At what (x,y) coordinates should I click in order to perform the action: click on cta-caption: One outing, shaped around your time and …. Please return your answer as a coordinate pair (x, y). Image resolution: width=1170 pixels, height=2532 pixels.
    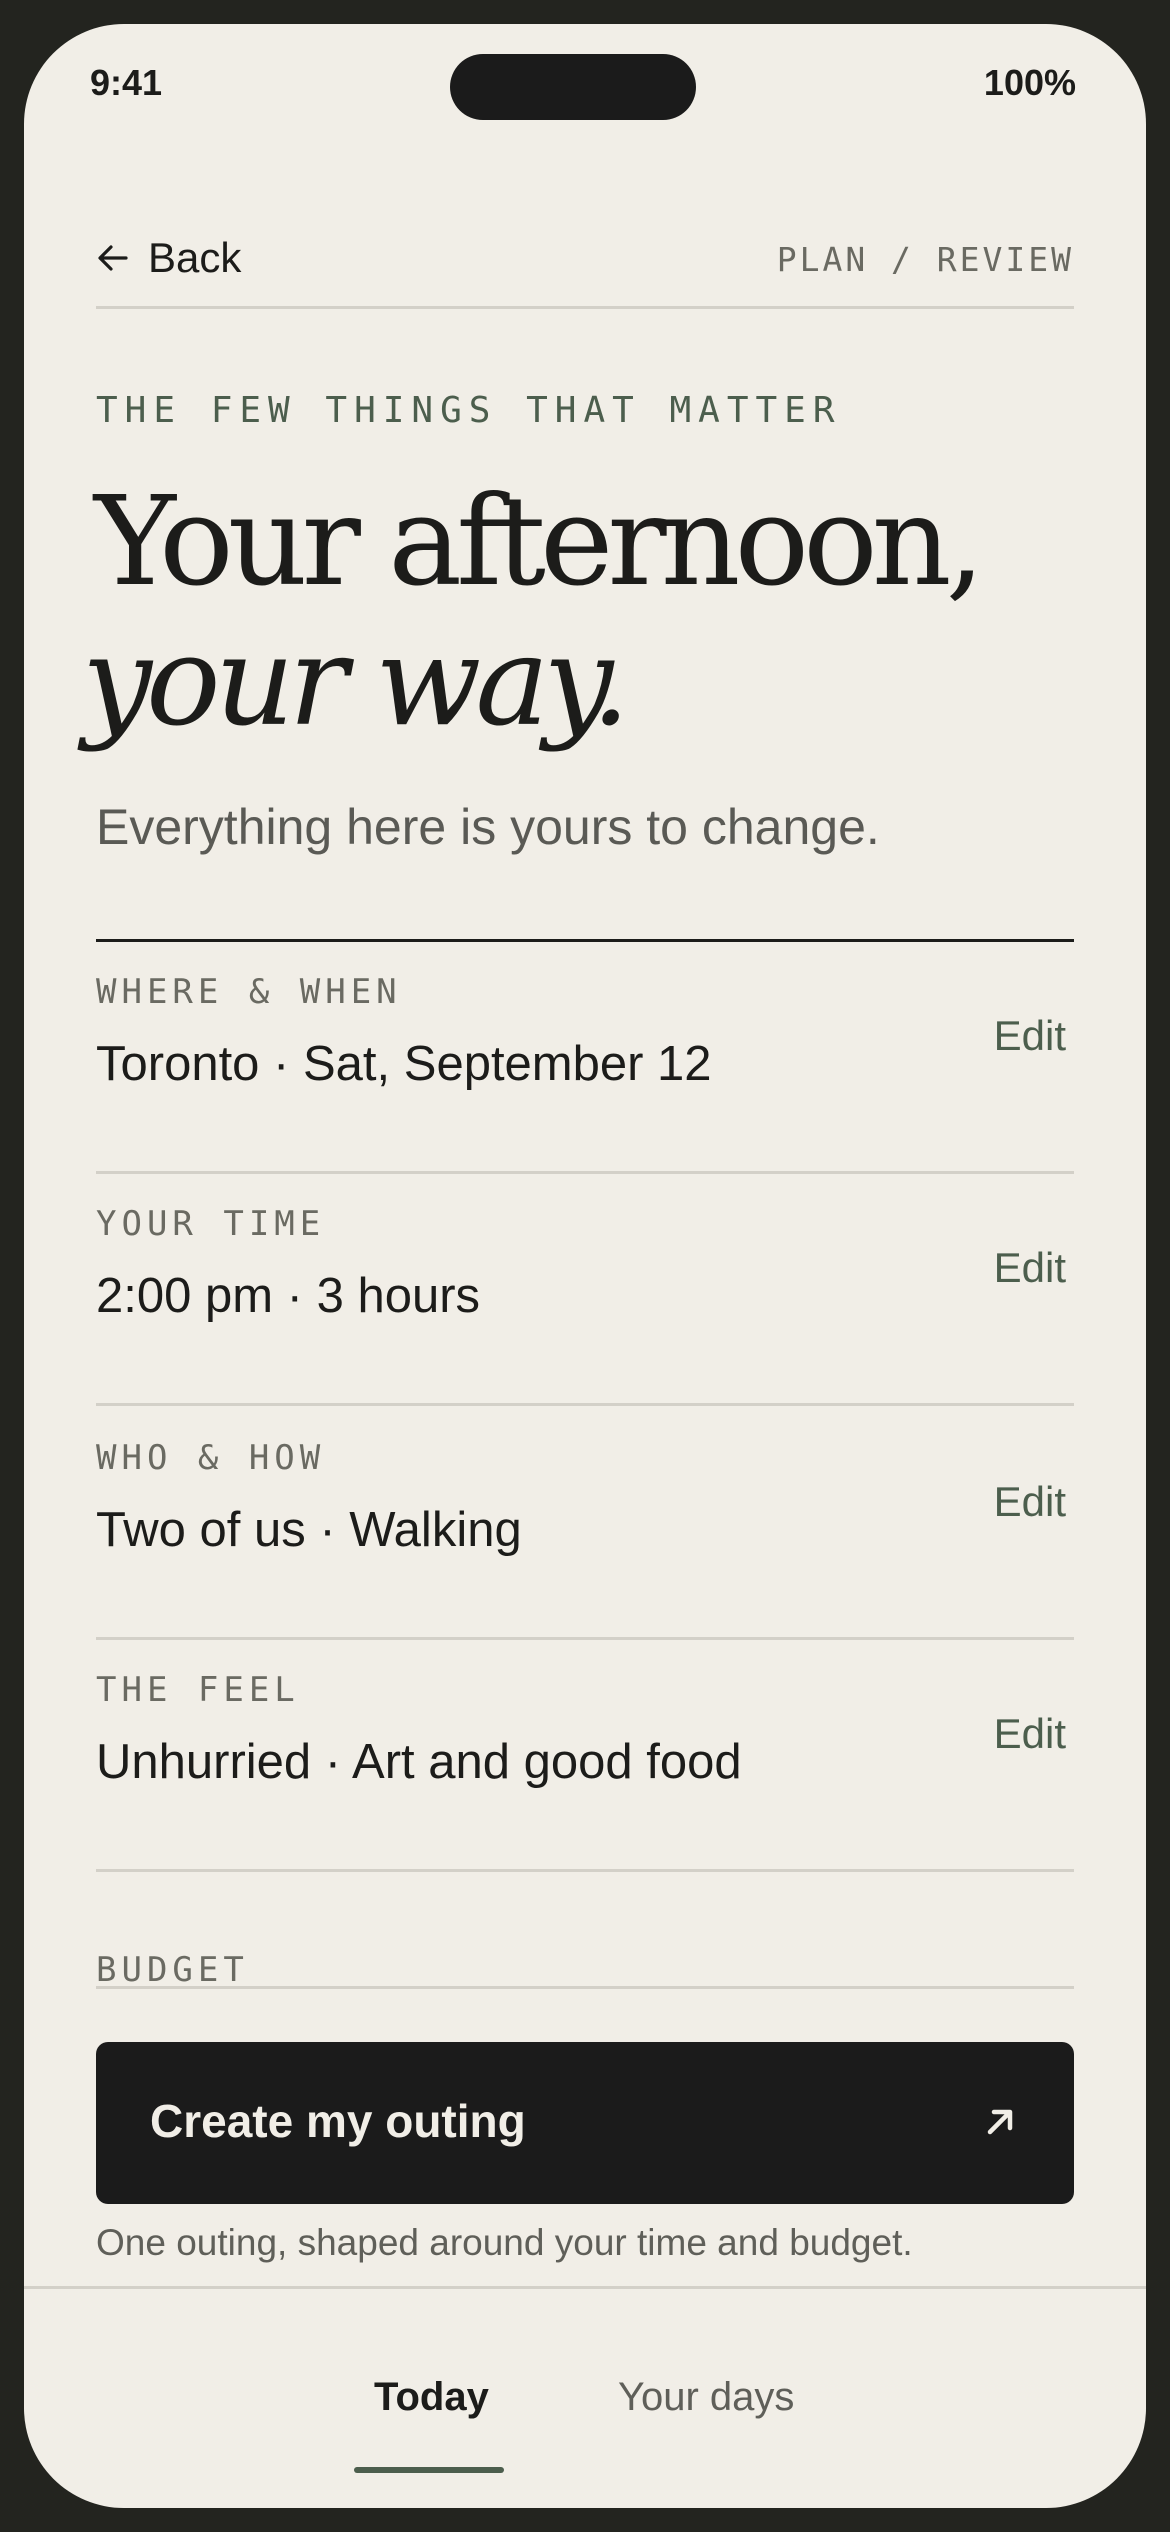
    Looking at the image, I should click on (504, 2242).